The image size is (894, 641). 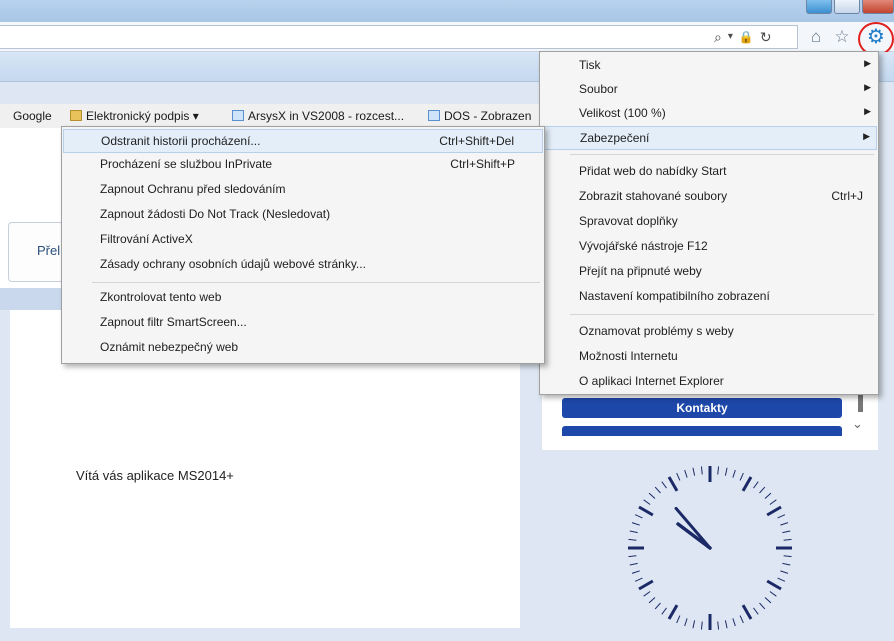 What do you see at coordinates (730, 37) in the screenshot?
I see `dropdown-icon: ▾` at bounding box center [730, 37].